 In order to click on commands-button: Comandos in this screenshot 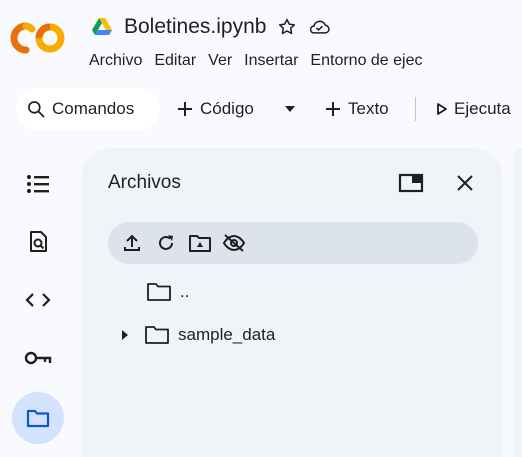, I will do `click(88, 109)`.